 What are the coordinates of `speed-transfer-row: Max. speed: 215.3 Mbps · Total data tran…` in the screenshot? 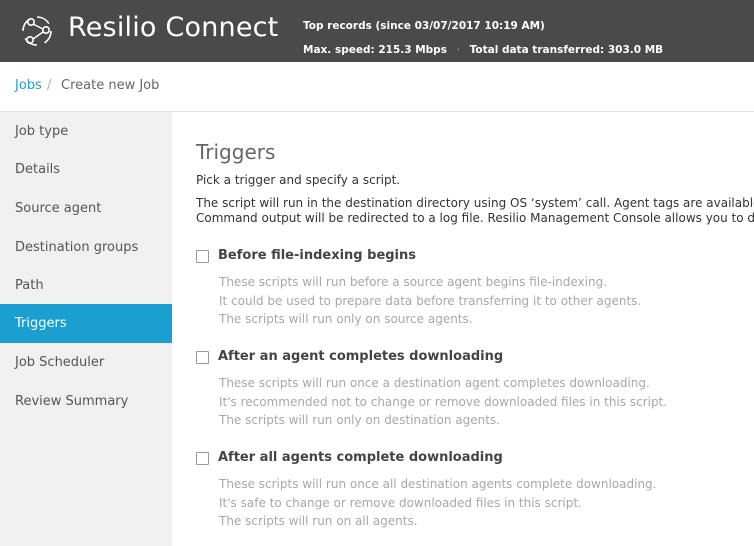 It's located at (483, 50).